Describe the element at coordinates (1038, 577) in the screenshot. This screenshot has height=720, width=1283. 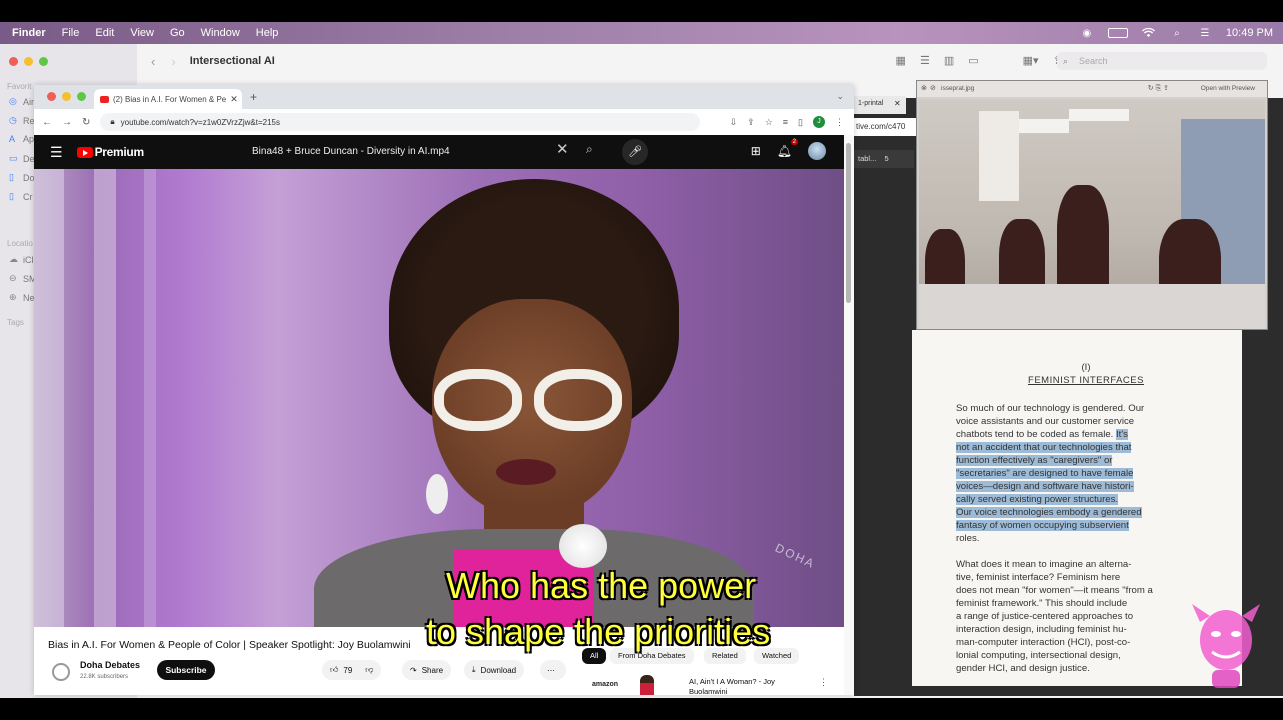
I see `pdf-text-segment: tive, feminist interface? Feminism here` at that location.